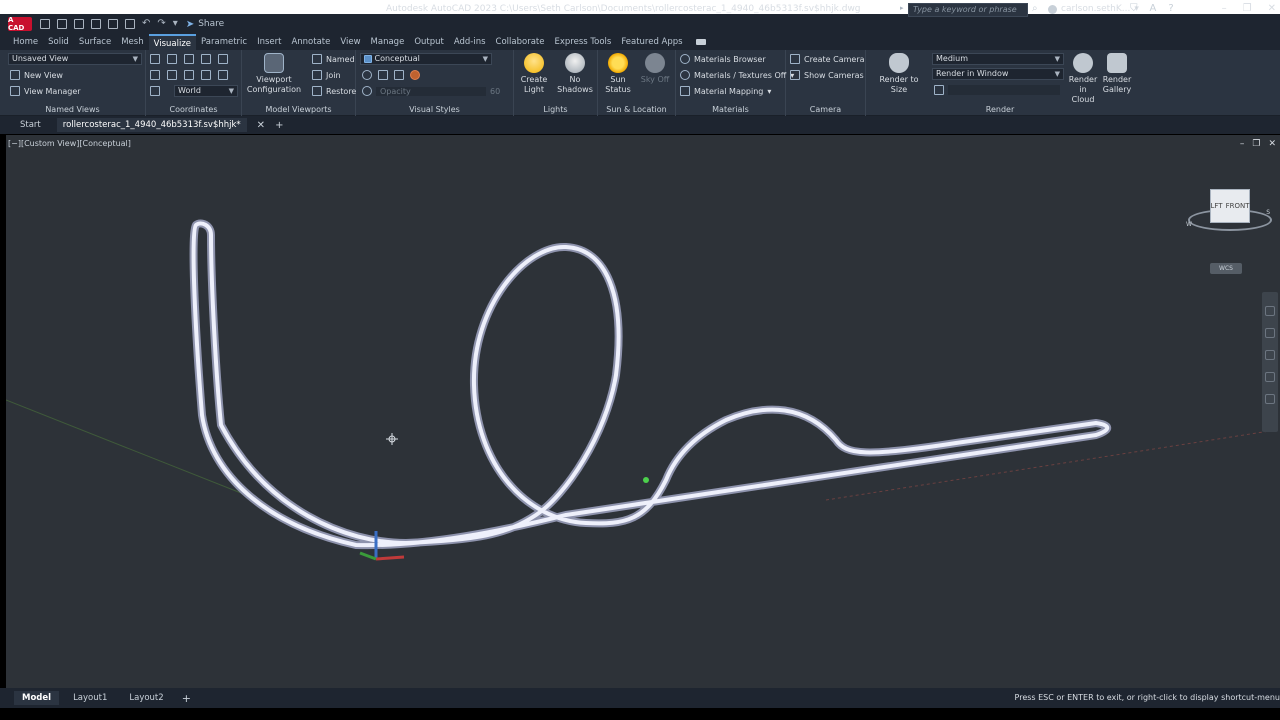 This screenshot has height=720, width=1280. I want to click on sun-location-title: Sun & Location, so click(636, 109).